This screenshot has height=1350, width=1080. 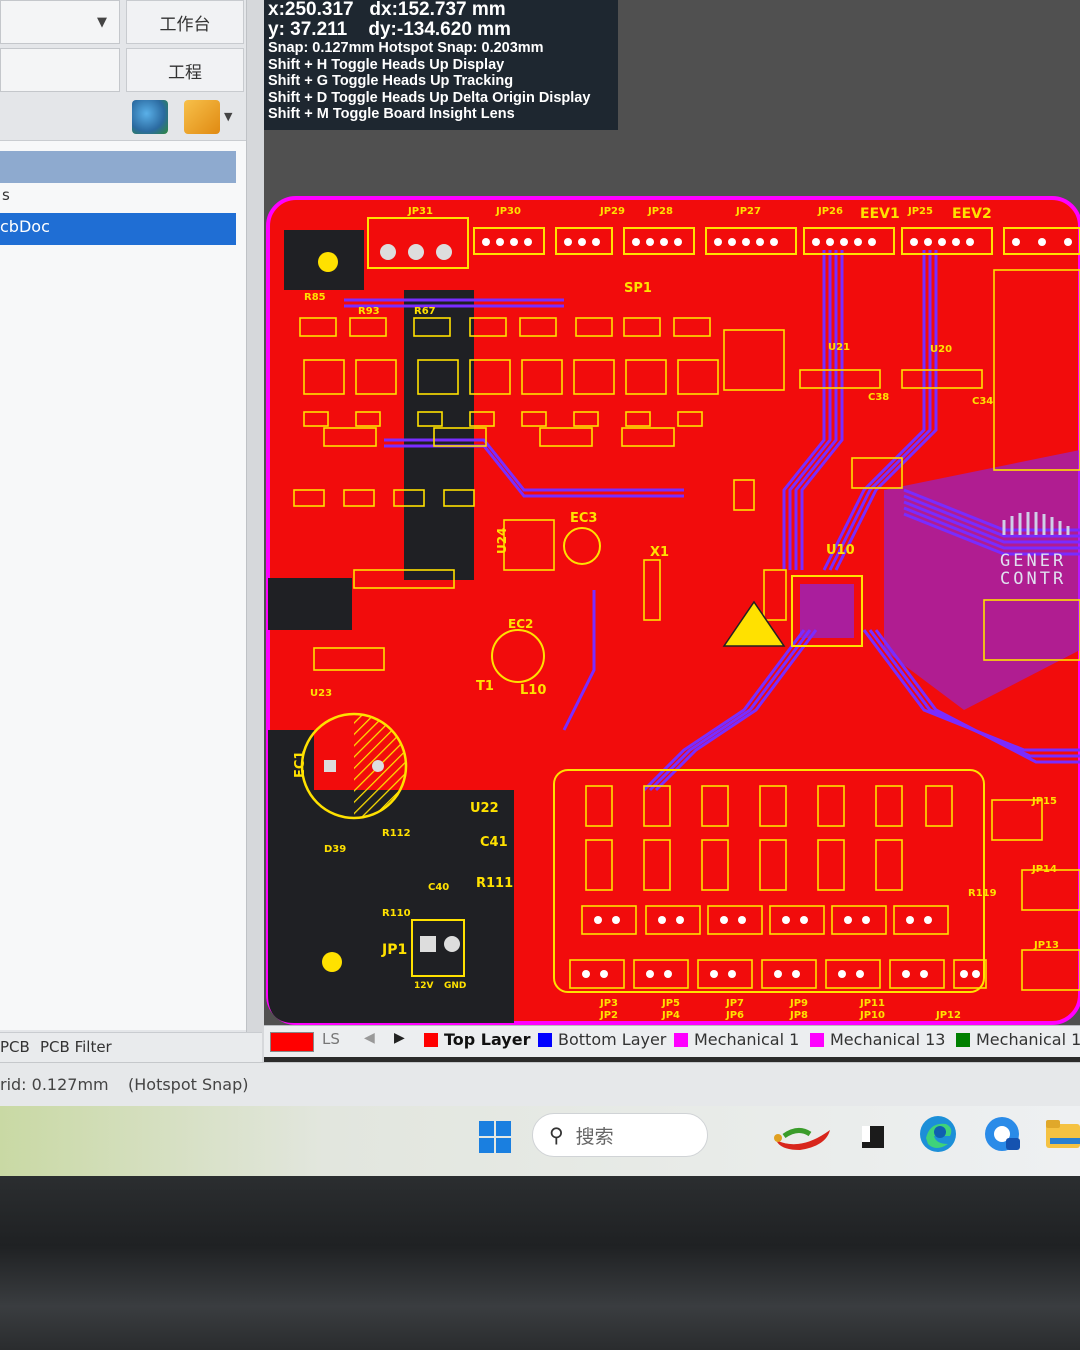 I want to click on layer-tab-mechanical-13: Mechanical 13, so click(x=877, y=1039).